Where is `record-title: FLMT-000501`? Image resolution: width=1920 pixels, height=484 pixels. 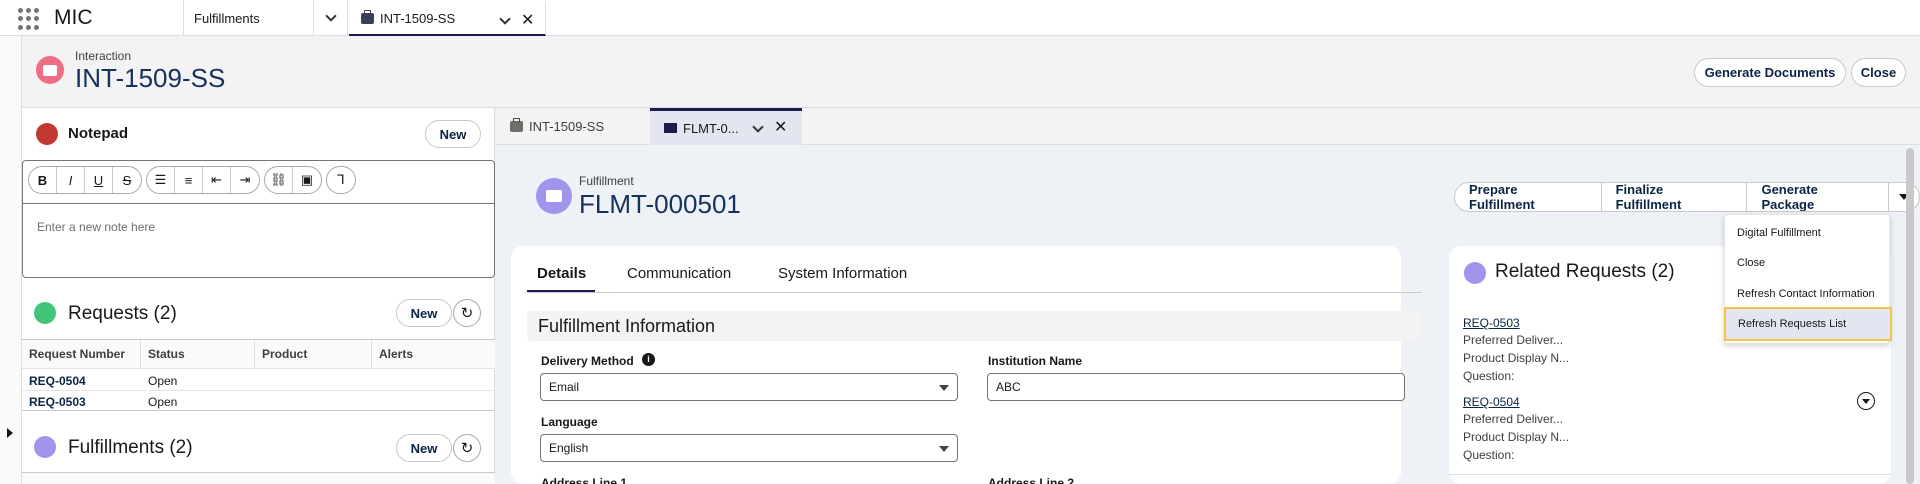 record-title: FLMT-000501 is located at coordinates (660, 204).